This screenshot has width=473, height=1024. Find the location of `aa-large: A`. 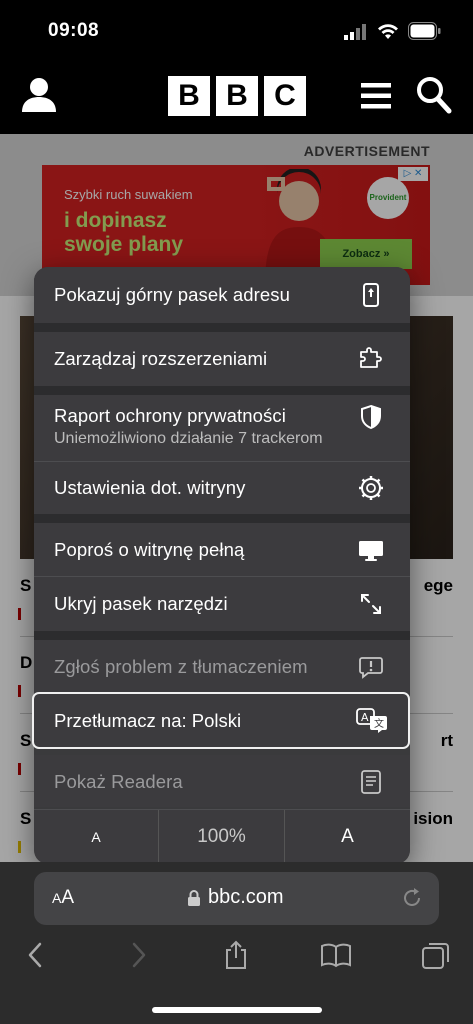

aa-large: A is located at coordinates (68, 897).